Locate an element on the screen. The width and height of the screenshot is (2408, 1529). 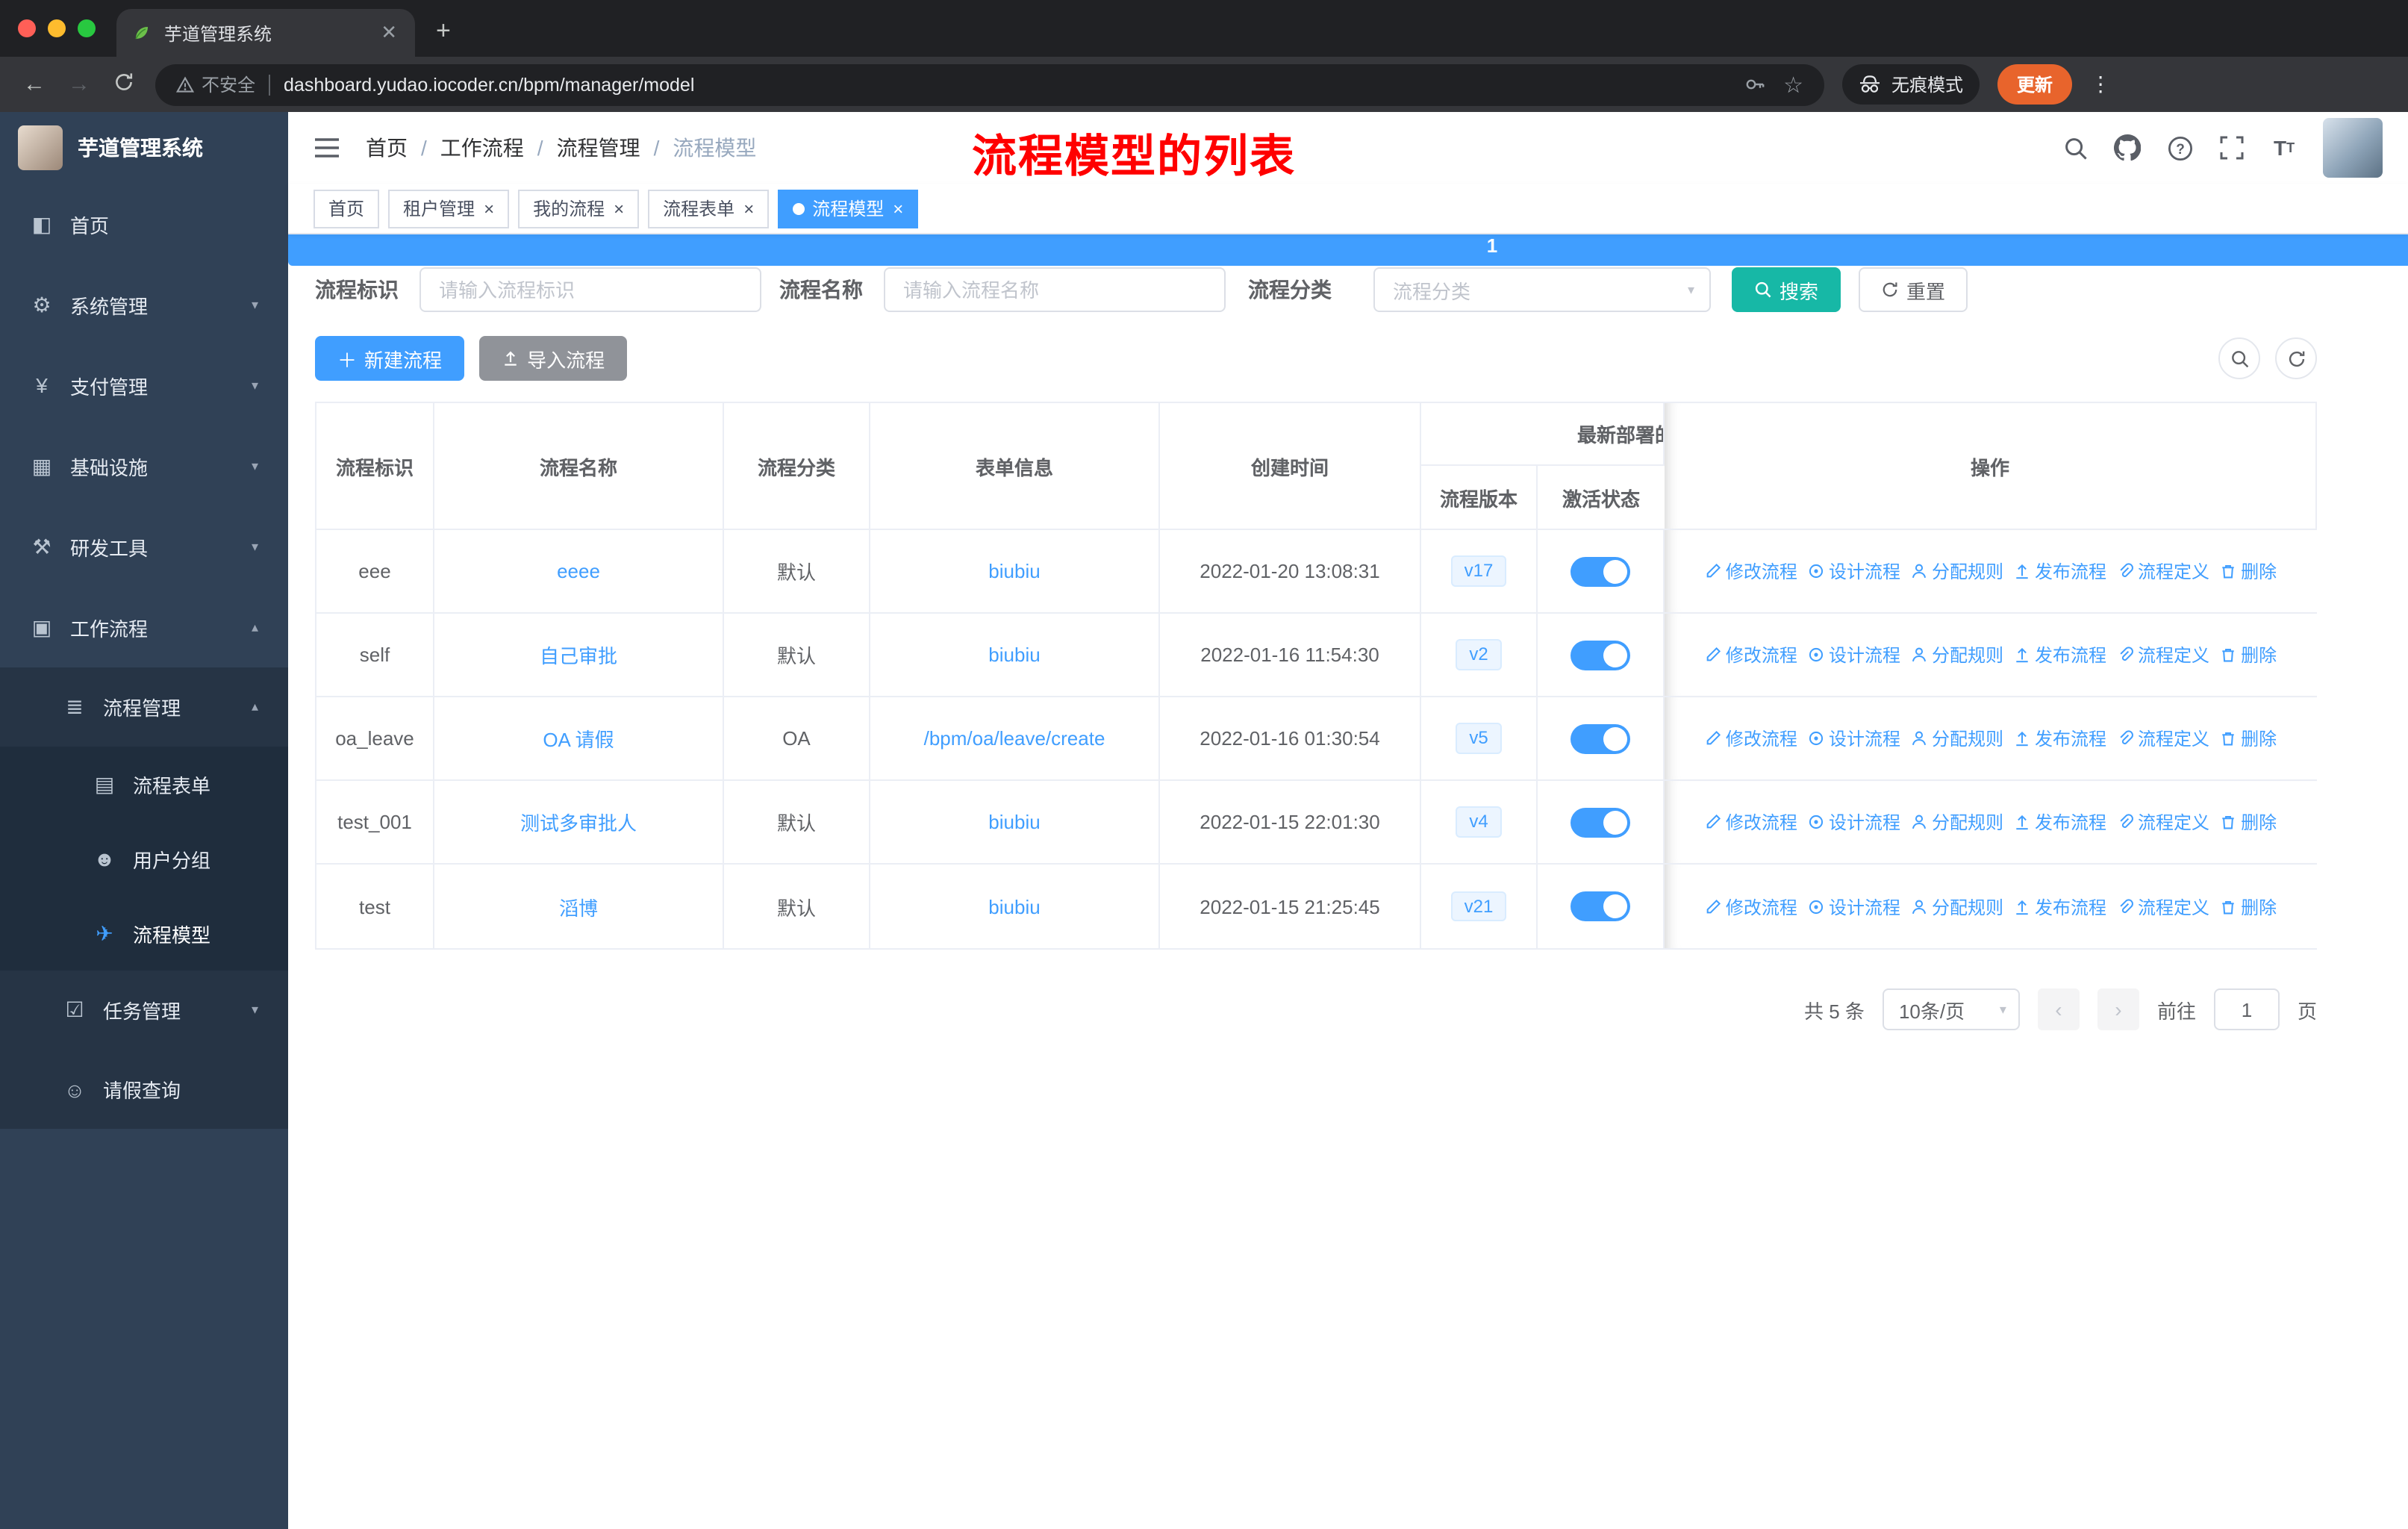
sidebar-item-system: ⚙ 系统管理 ▾ is located at coordinates (144, 304).